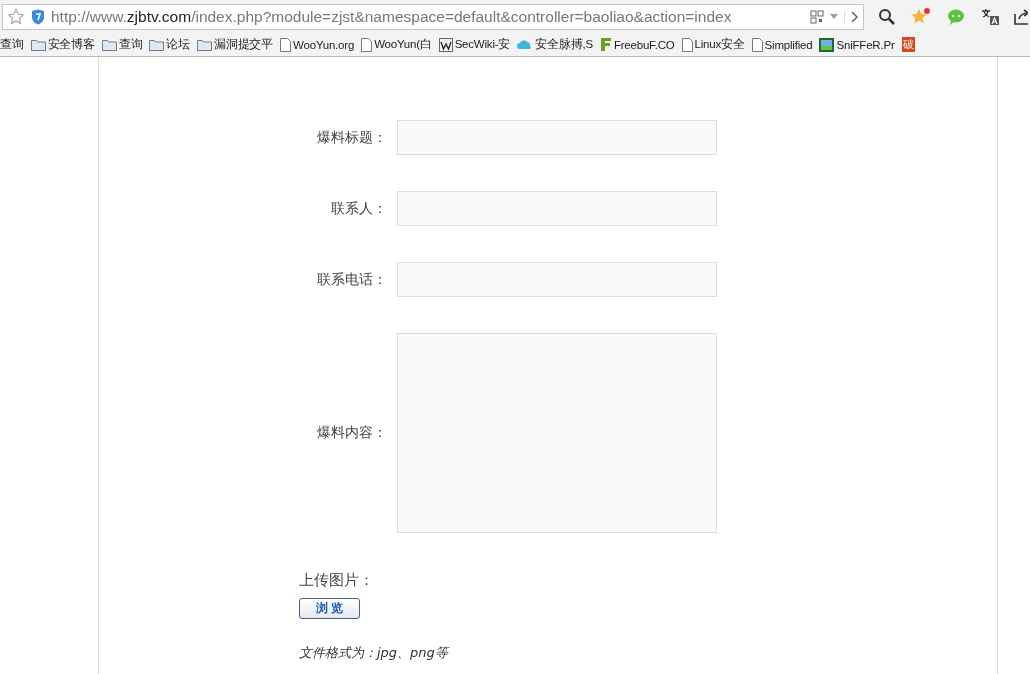  Describe the element at coordinates (396, 44) in the screenshot. I see `bookmark-item: WooYun(白` at that location.